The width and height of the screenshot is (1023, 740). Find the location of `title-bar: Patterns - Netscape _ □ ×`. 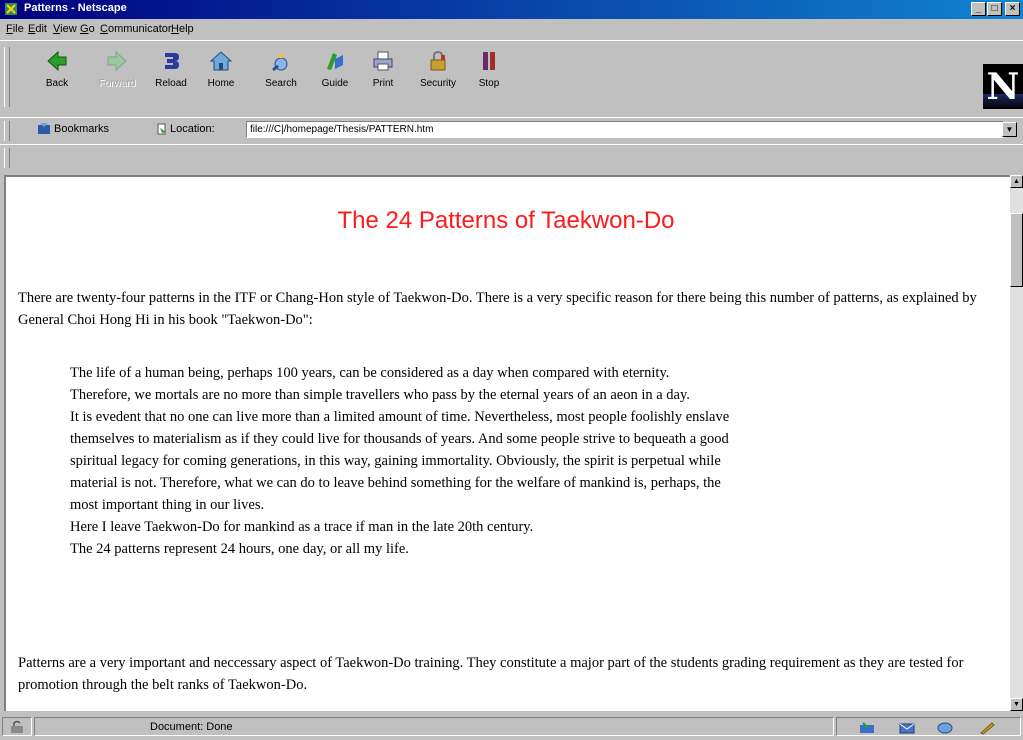

title-bar: Patterns - Netscape _ □ × is located at coordinates (511, 9).